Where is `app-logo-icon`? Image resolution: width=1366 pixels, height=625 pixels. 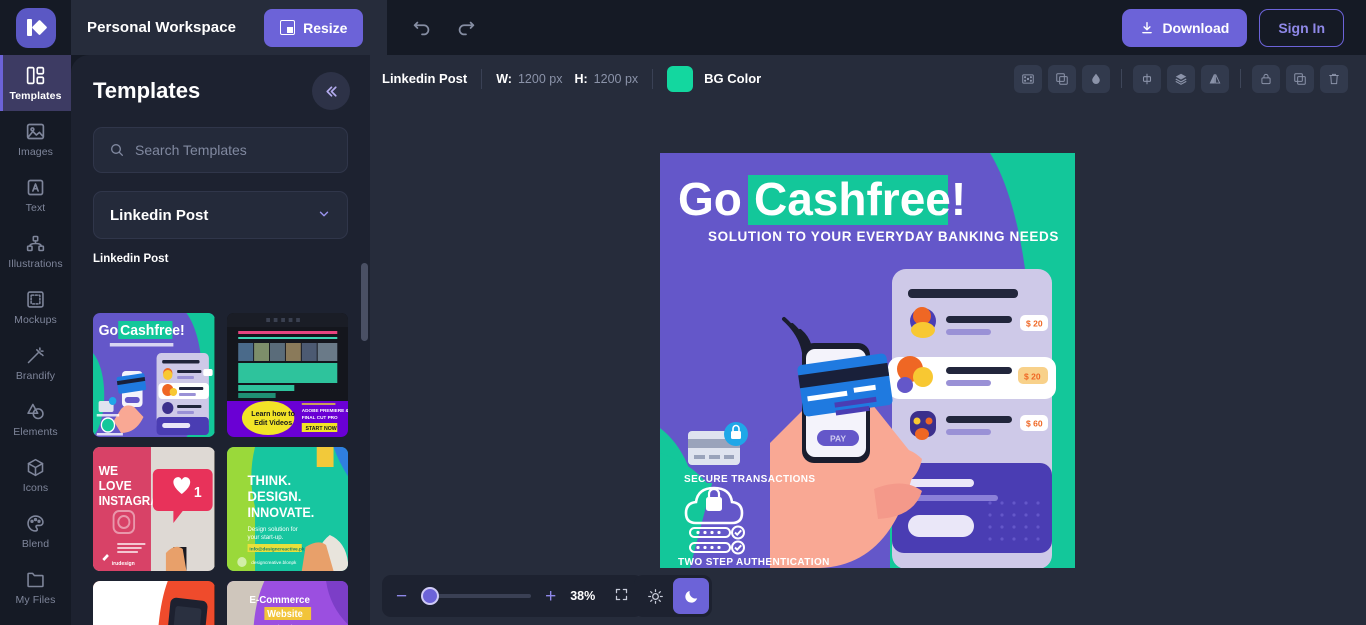
app-logo-icon is located at coordinates (35, 27).